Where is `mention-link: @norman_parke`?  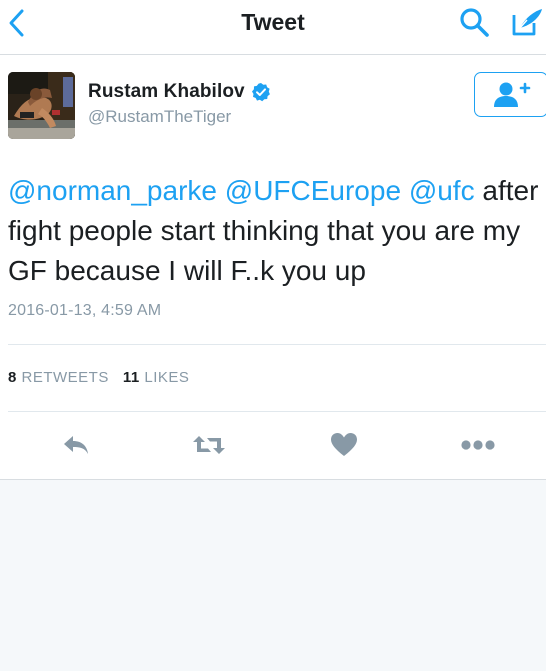 mention-link: @norman_parke is located at coordinates (112, 190).